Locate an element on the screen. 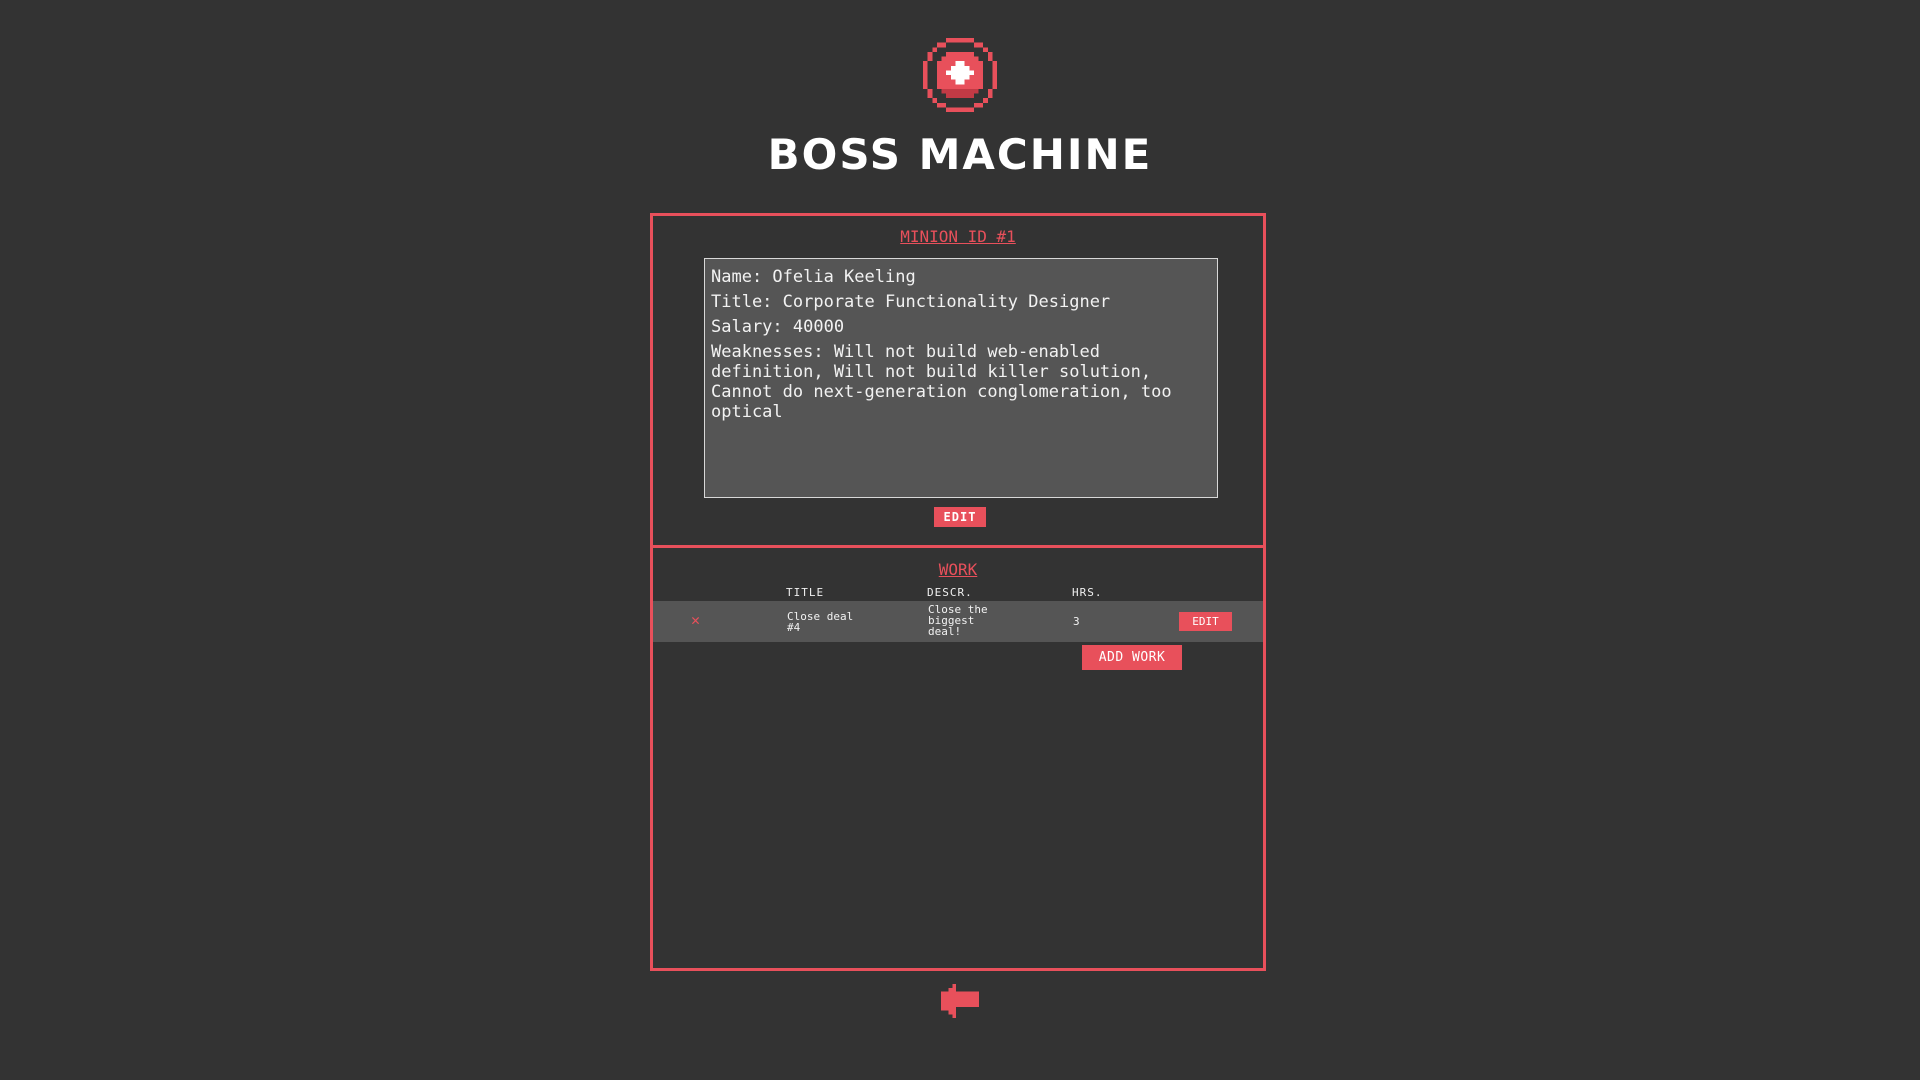 This screenshot has width=1920, height=1080. target-icon is located at coordinates (960, 75).